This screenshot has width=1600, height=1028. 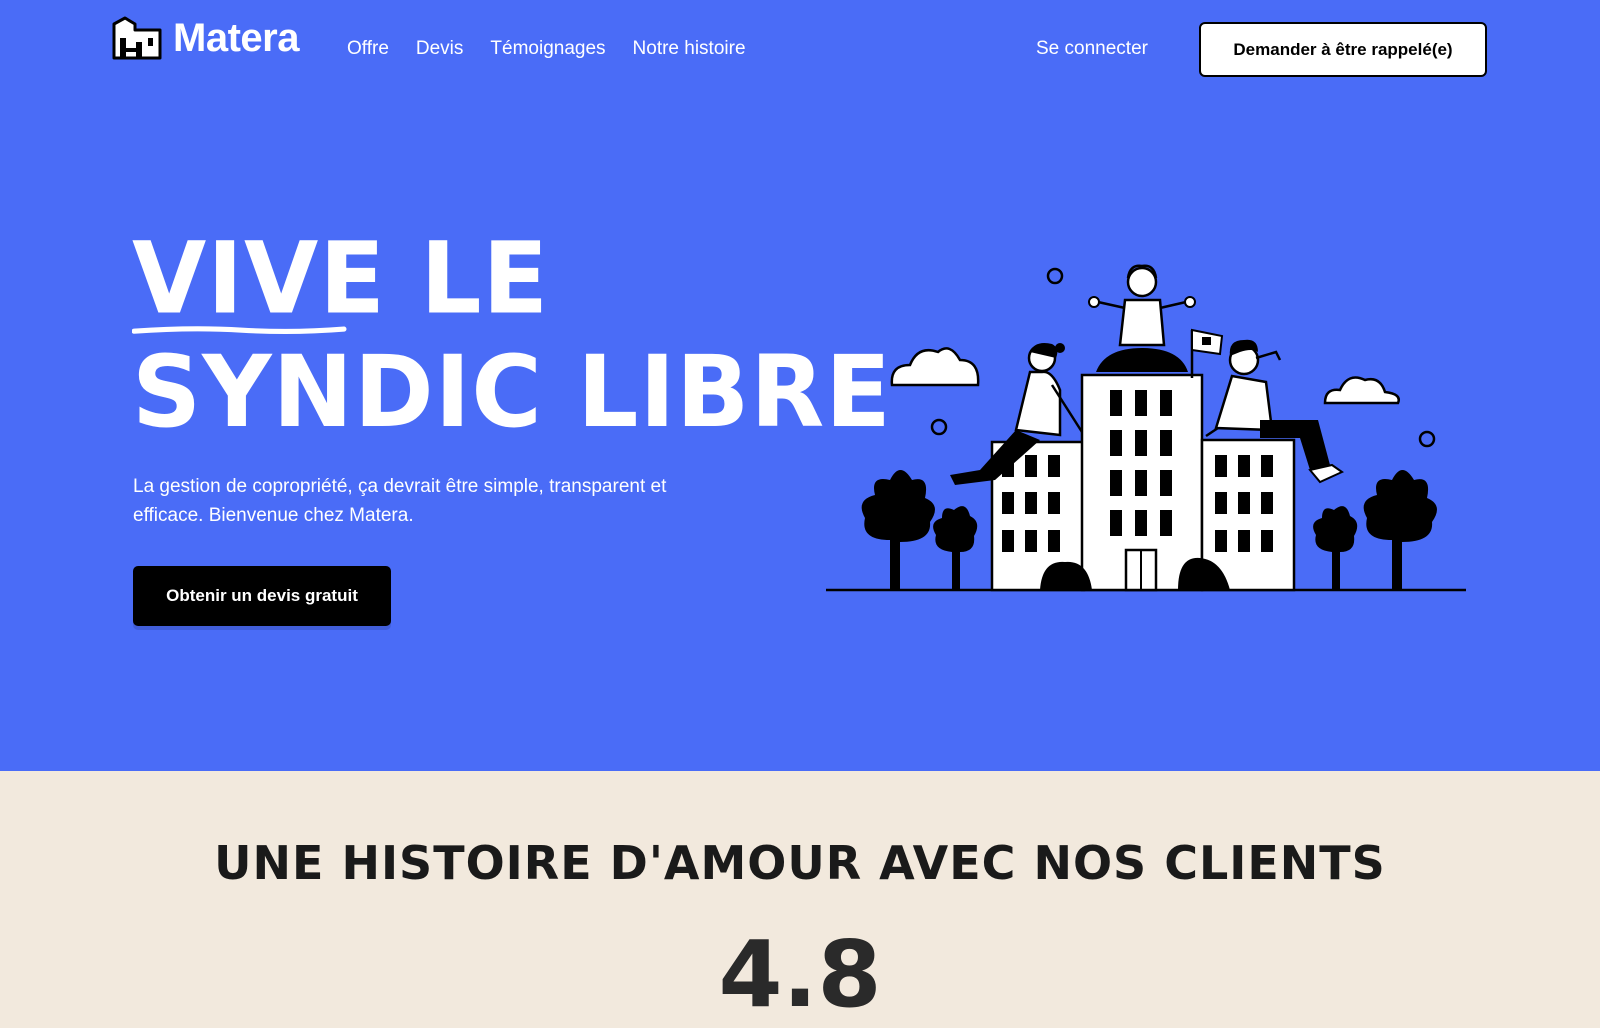 What do you see at coordinates (485, 278) in the screenshot?
I see `headline-word-le: LE` at bounding box center [485, 278].